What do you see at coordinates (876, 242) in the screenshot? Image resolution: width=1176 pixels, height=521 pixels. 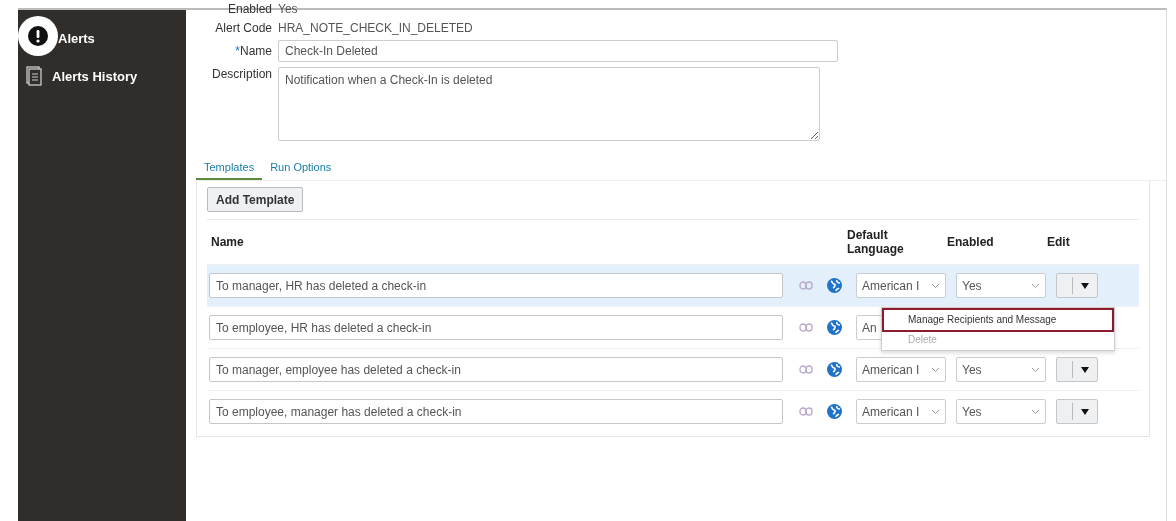 I see `column-header: Default Language` at bounding box center [876, 242].